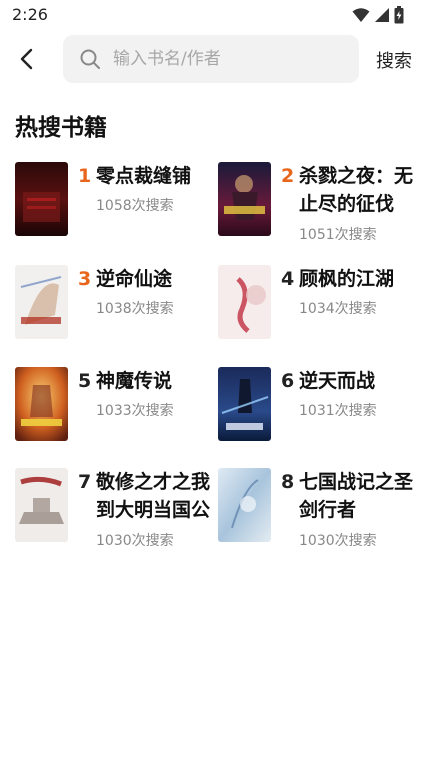  I want to click on book-item-2: 2 杀戮之夜：无止尽的征伐 1051次搜索, so click(320, 208).